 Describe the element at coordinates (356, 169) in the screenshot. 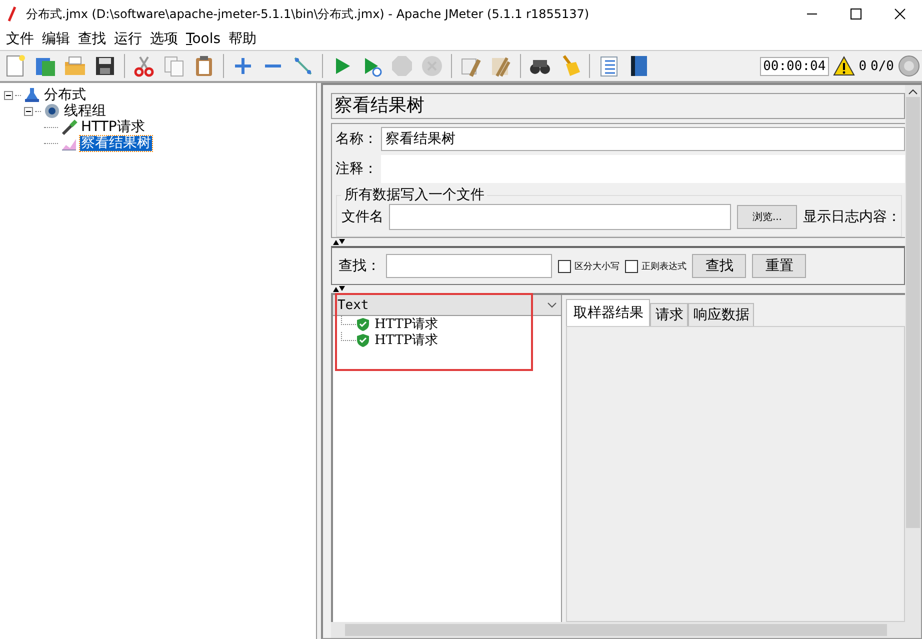

I see `comment-label: 注释：` at that location.